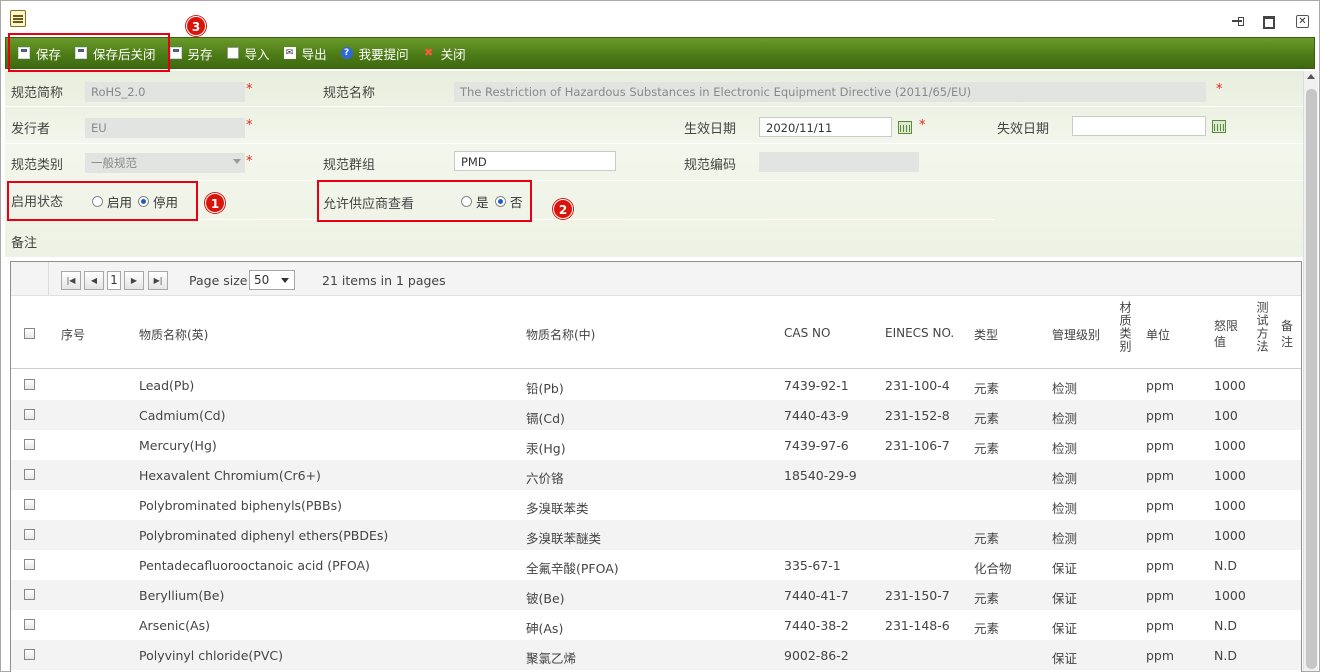 The width and height of the screenshot is (1320, 672). I want to click on ask-question-button: ? 我要提问, so click(374, 53).